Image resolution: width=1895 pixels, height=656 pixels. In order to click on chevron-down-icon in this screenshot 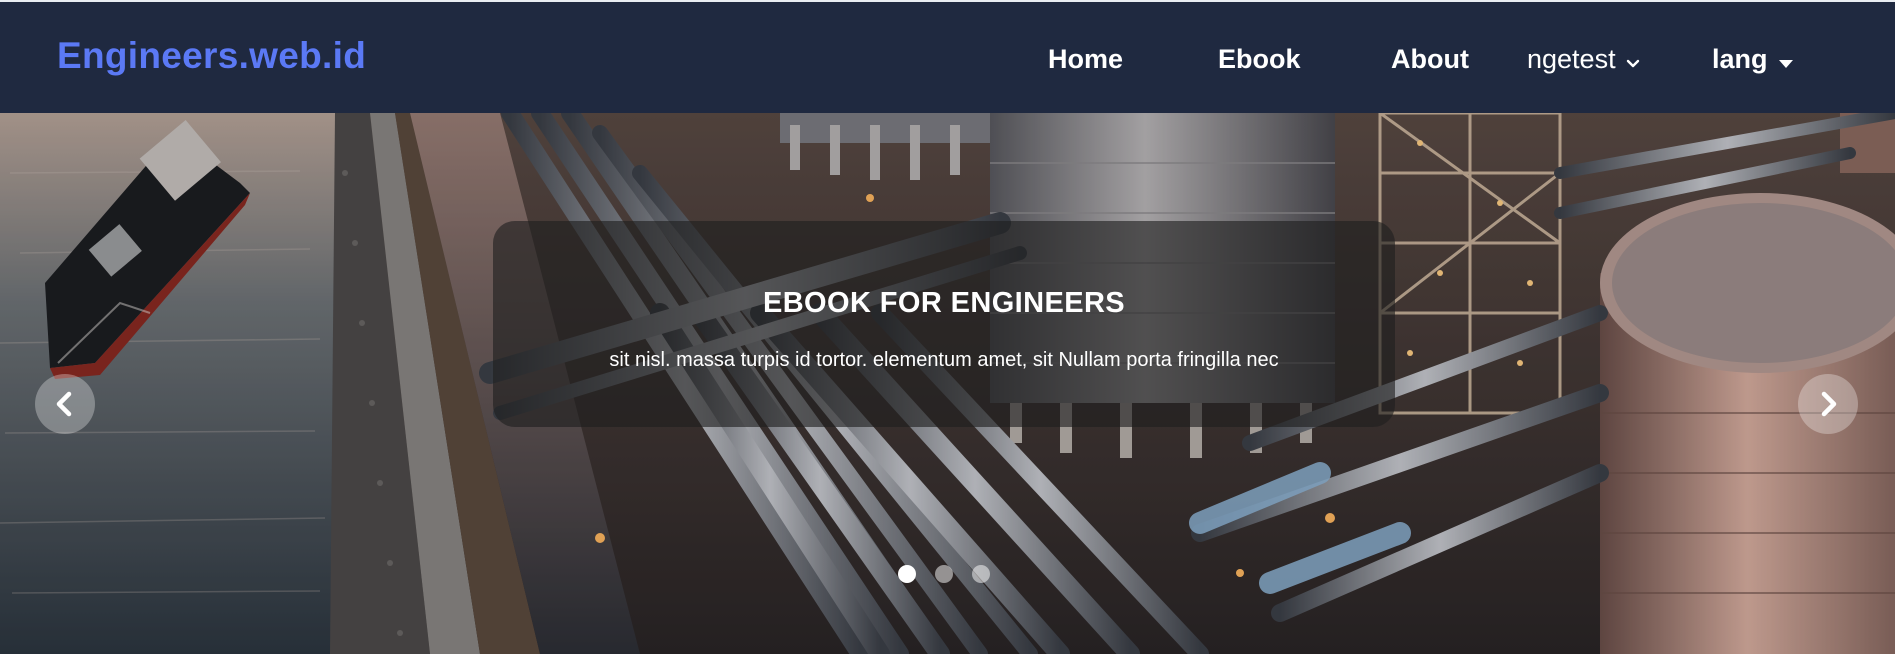, I will do `click(1633, 60)`.